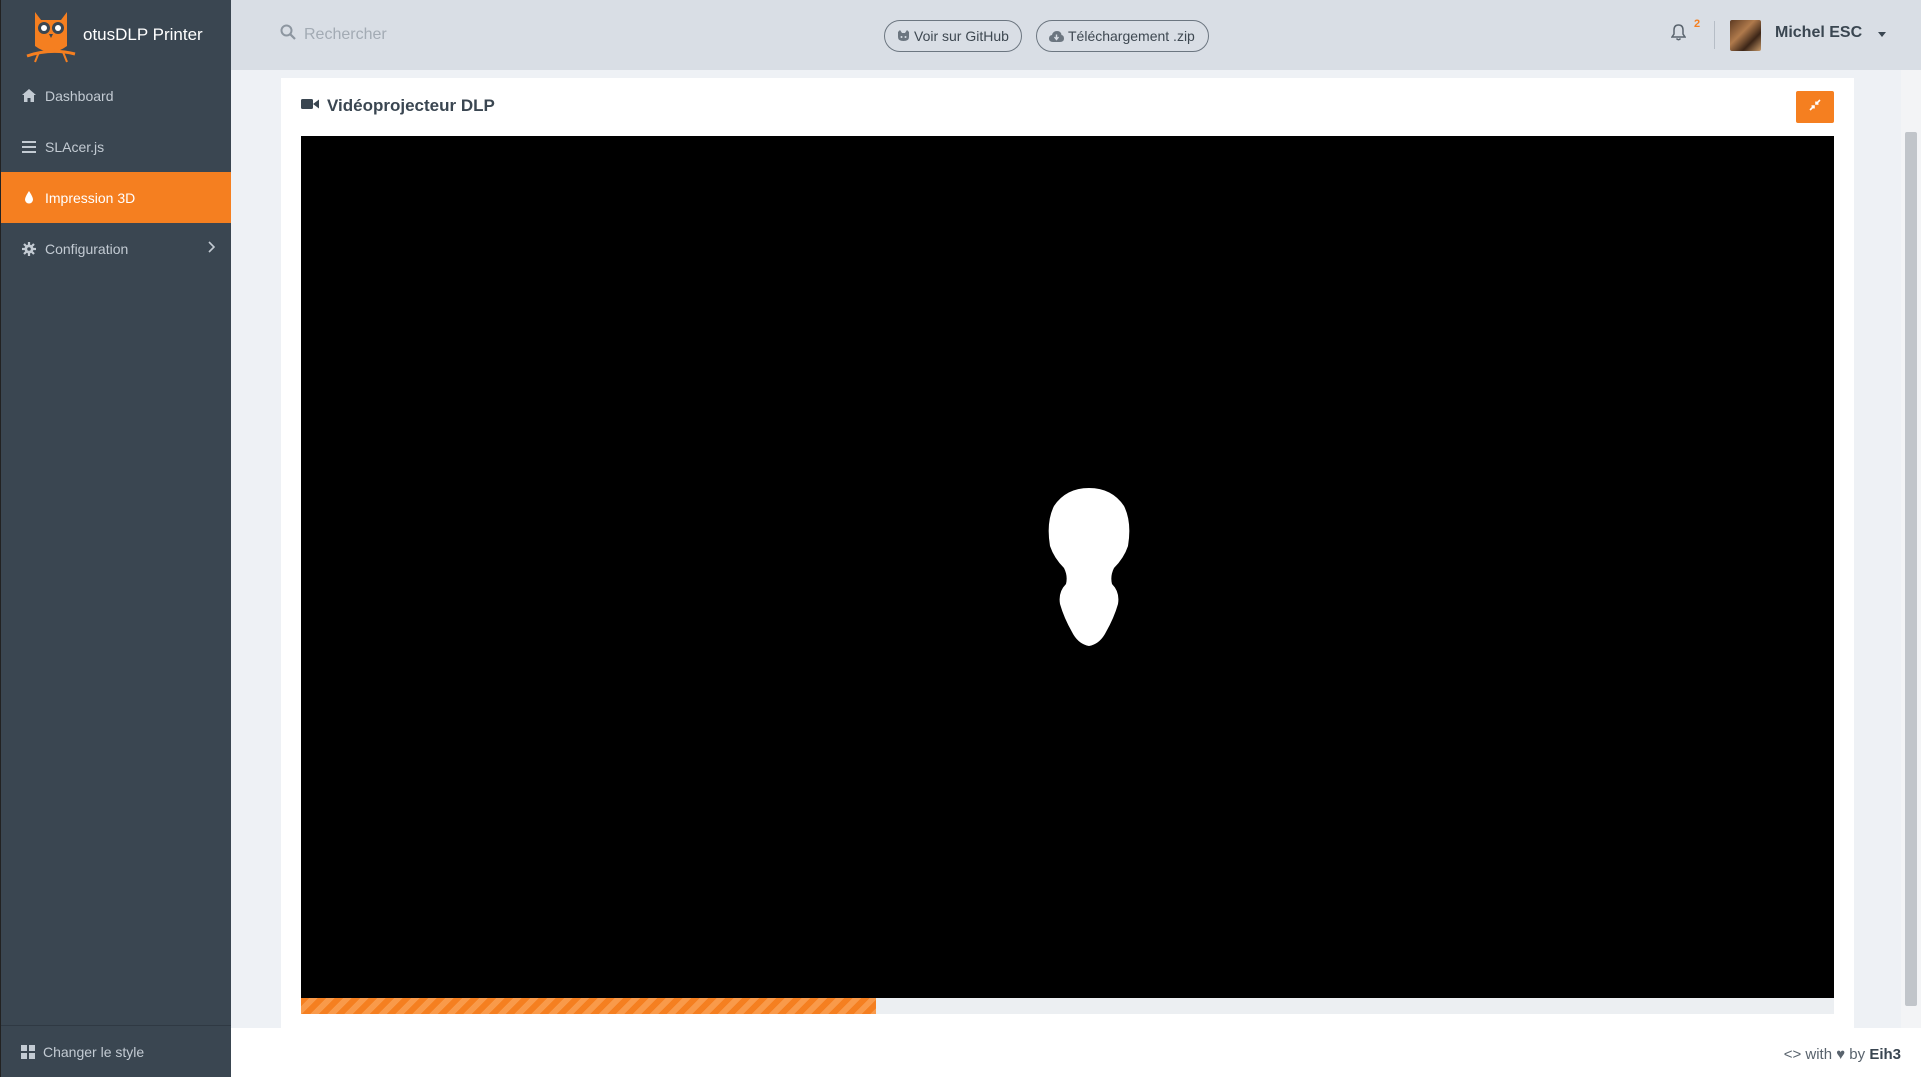 This screenshot has height=1077, width=1921. What do you see at coordinates (310, 106) in the screenshot?
I see `video-camera-icon` at bounding box center [310, 106].